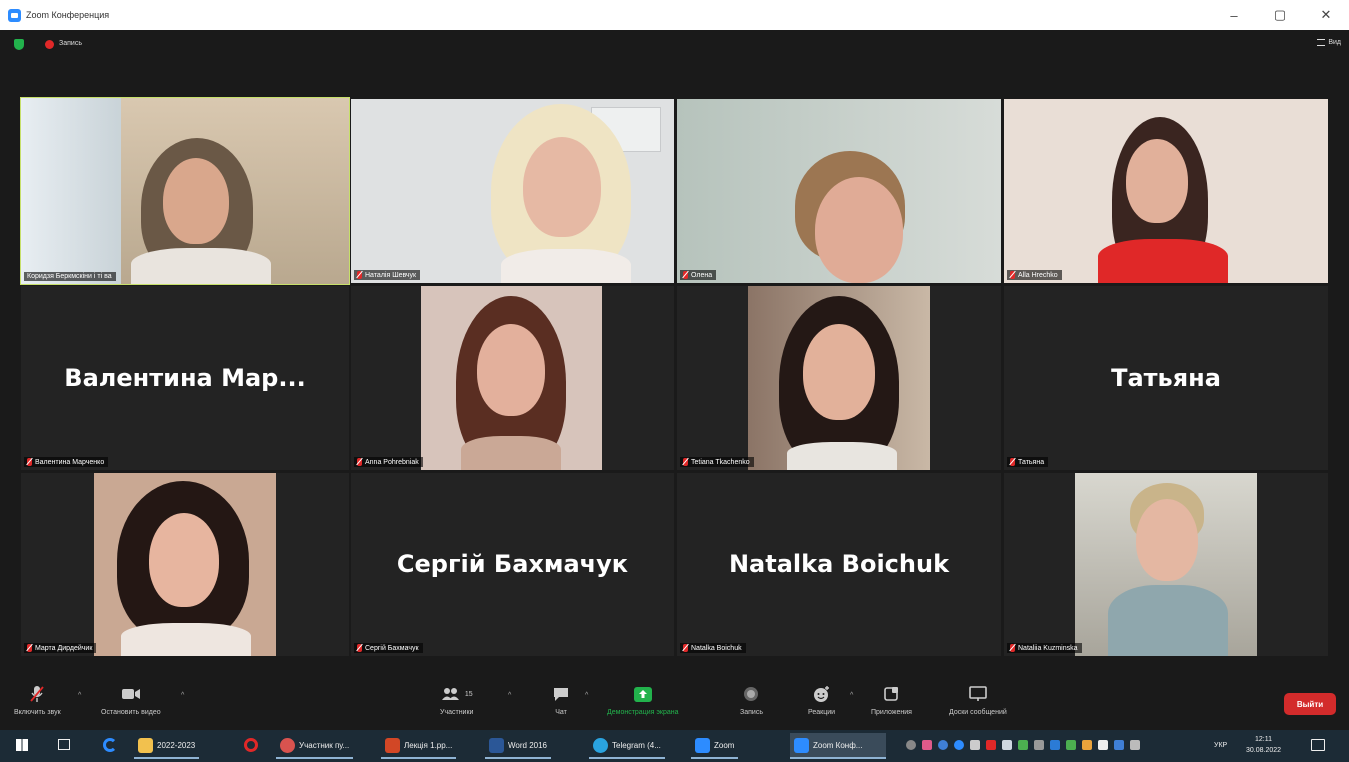  Describe the element at coordinates (1166, 378) in the screenshot. I see `video-tile: Татьяна Татьяна` at that location.